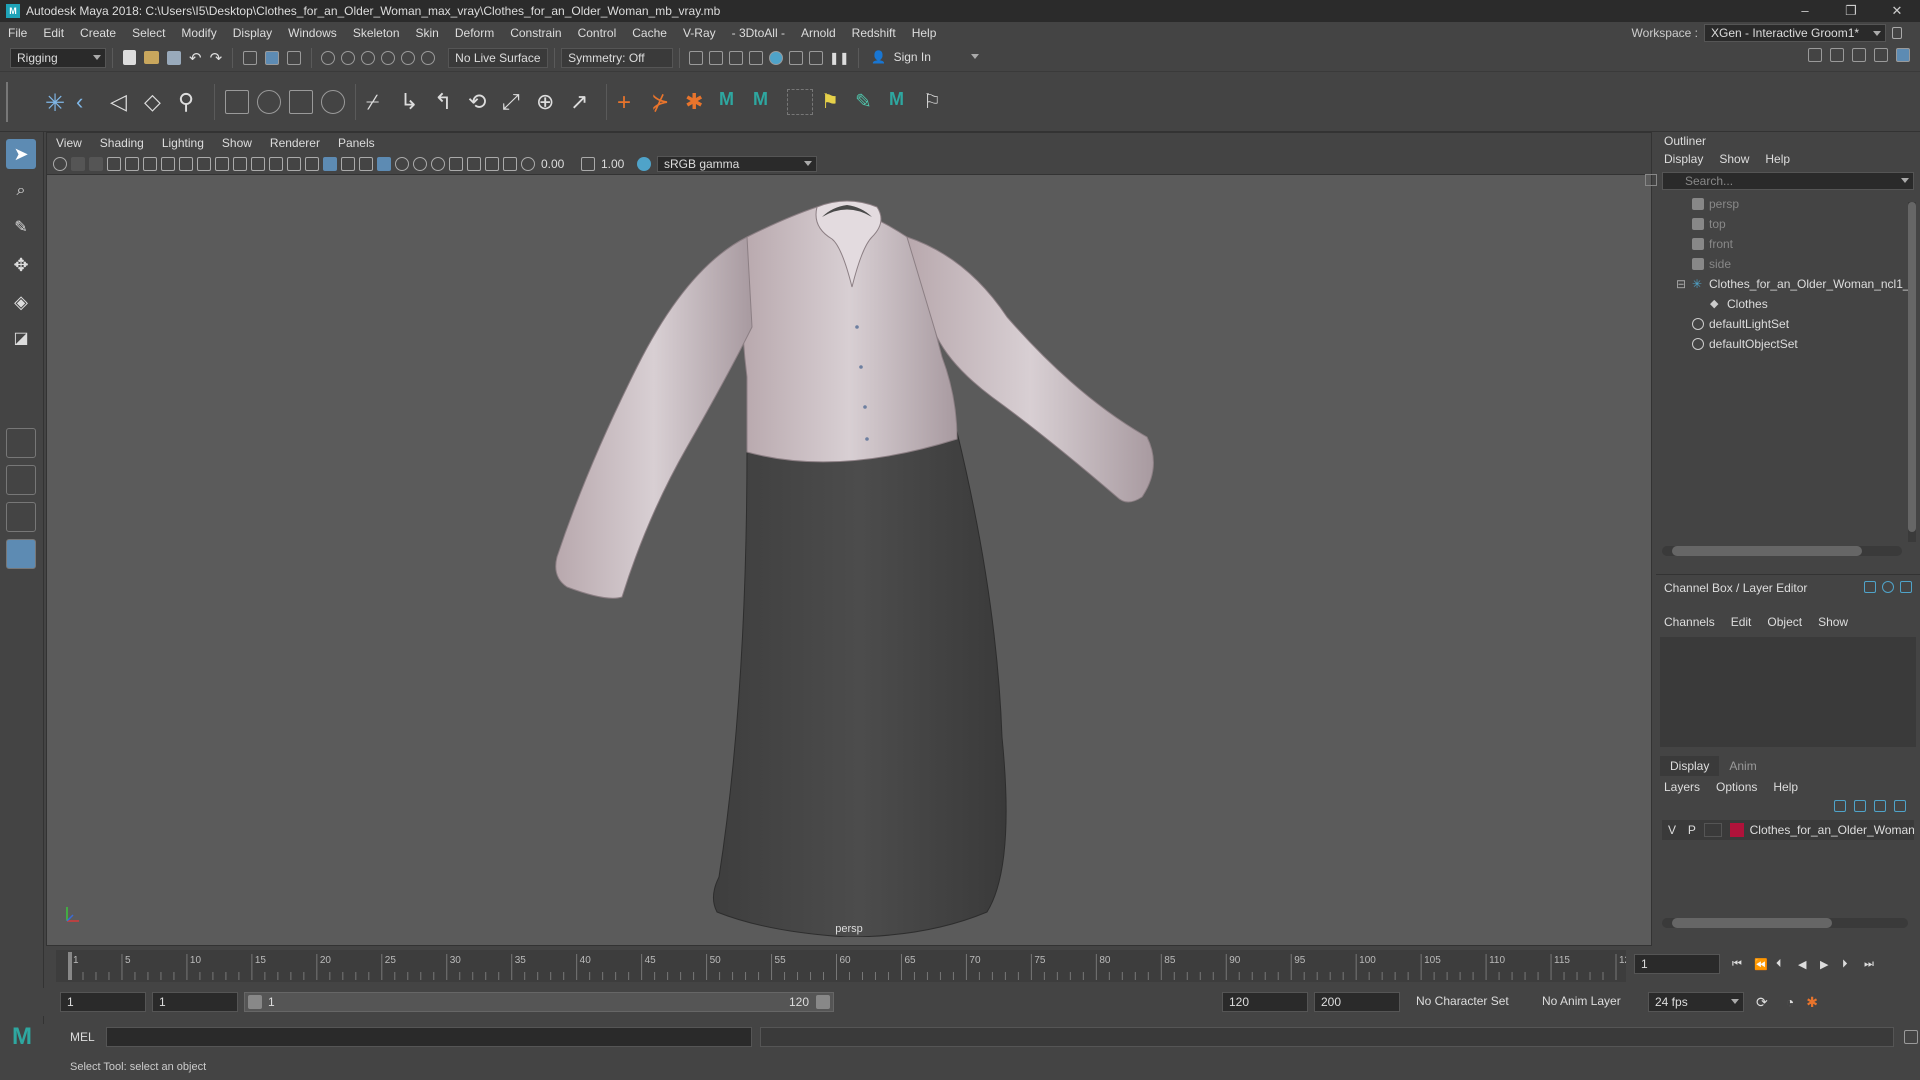 The image size is (1920, 1080). Describe the element at coordinates (456, 163) in the screenshot. I see `motion-blur-icon` at that location.